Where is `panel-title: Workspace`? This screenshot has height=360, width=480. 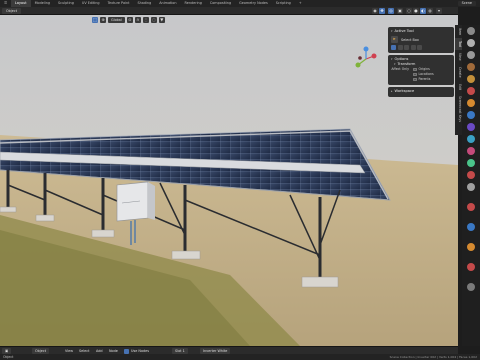 panel-title: Workspace is located at coordinates (404, 91).